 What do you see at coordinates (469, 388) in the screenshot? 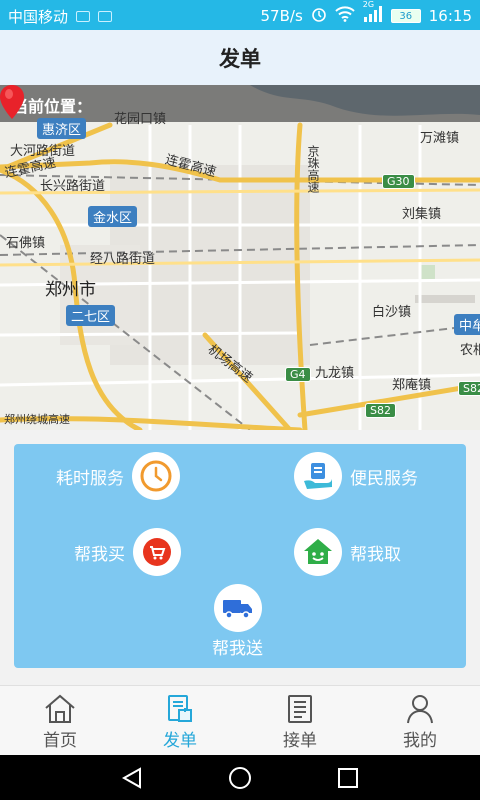
I see `map-label-s82-east: S82` at bounding box center [469, 388].